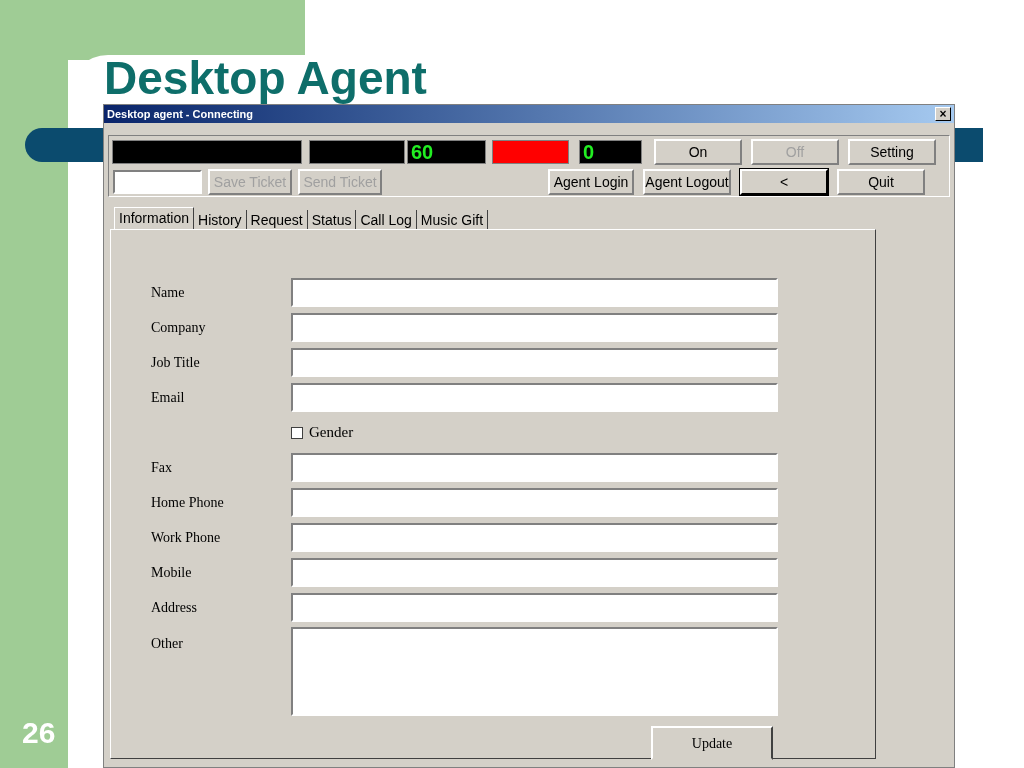 This screenshot has width=1024, height=768. Describe the element at coordinates (154, 218) in the screenshot. I see `tab: Information` at that location.